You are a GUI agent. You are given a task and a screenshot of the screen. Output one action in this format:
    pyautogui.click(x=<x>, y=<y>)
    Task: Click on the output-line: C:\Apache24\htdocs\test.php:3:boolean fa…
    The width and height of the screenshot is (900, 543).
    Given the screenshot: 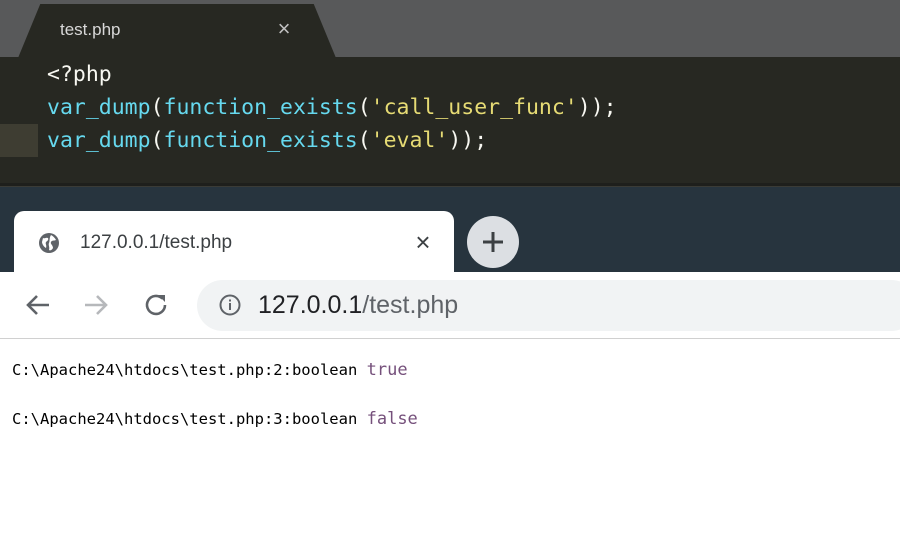 What is the action you would take?
    pyautogui.click(x=215, y=419)
    